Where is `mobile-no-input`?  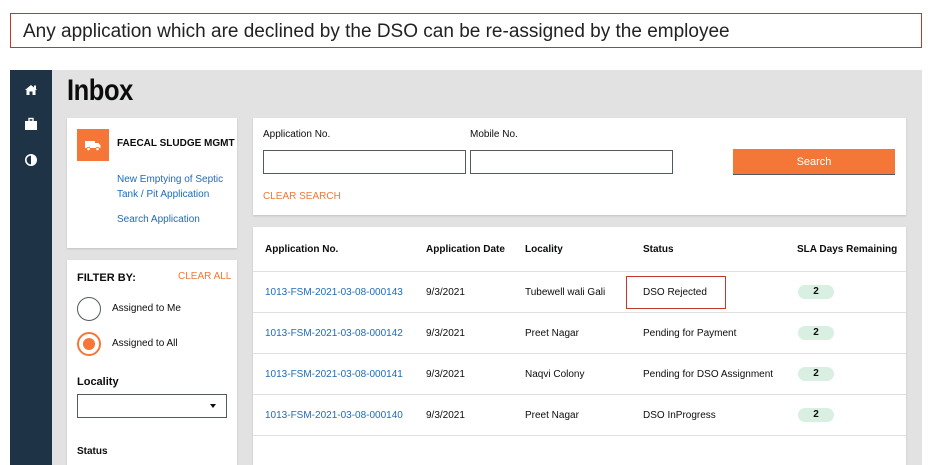 mobile-no-input is located at coordinates (571, 162).